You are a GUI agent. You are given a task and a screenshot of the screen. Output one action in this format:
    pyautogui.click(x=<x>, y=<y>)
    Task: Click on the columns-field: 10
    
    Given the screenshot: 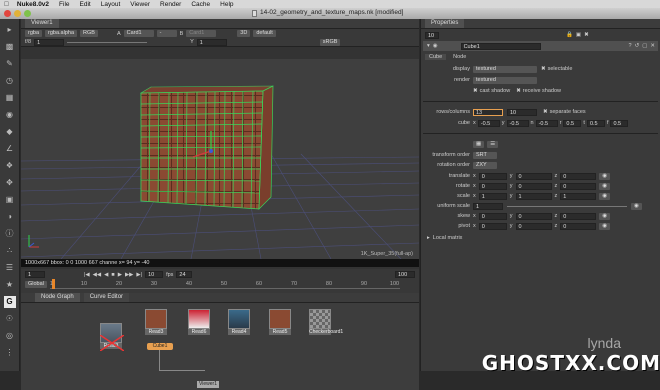 What is the action you would take?
    pyautogui.click(x=522, y=112)
    